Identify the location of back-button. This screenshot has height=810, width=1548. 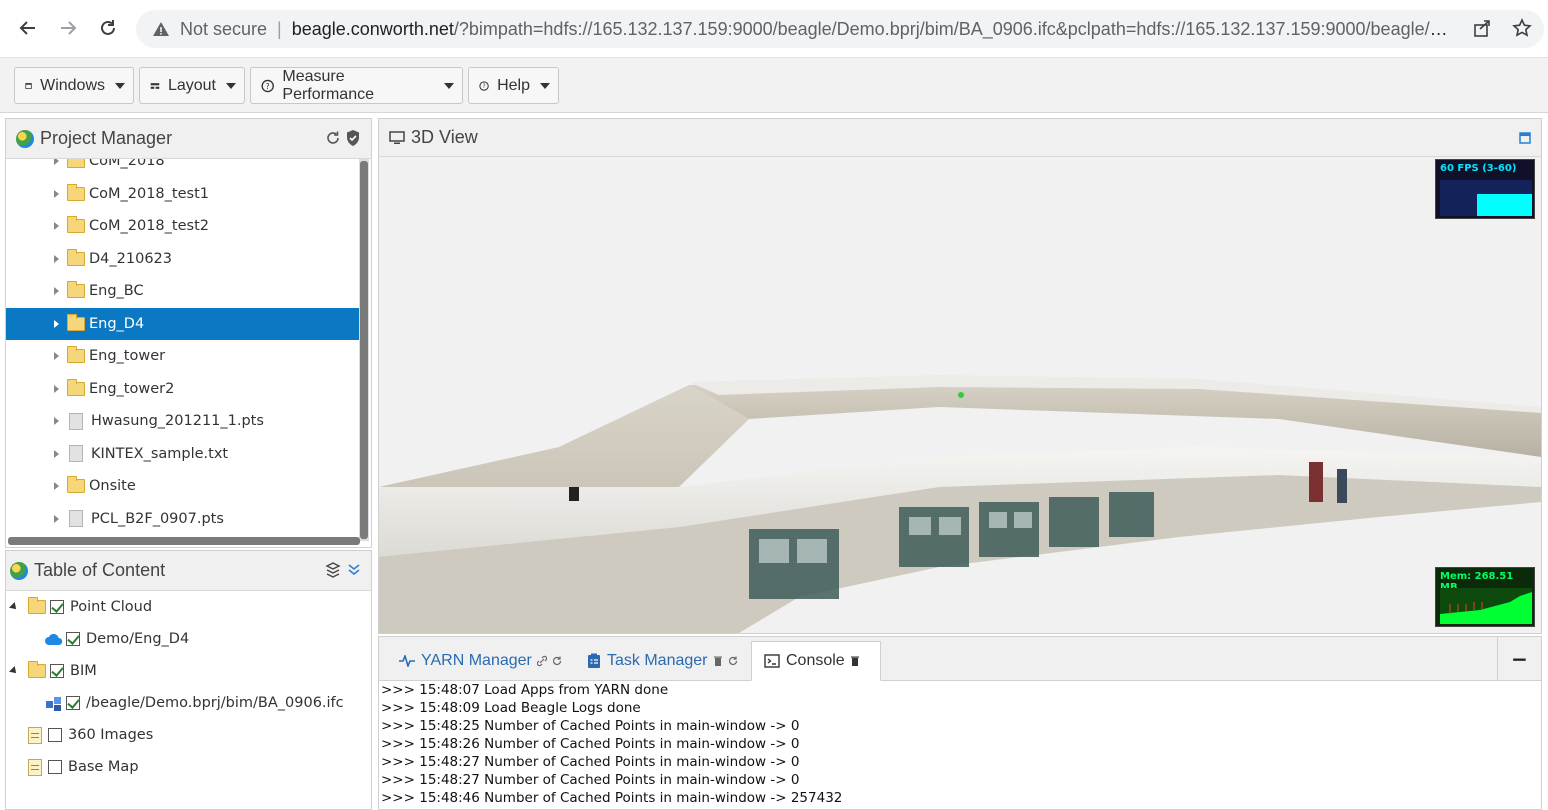
(28, 28).